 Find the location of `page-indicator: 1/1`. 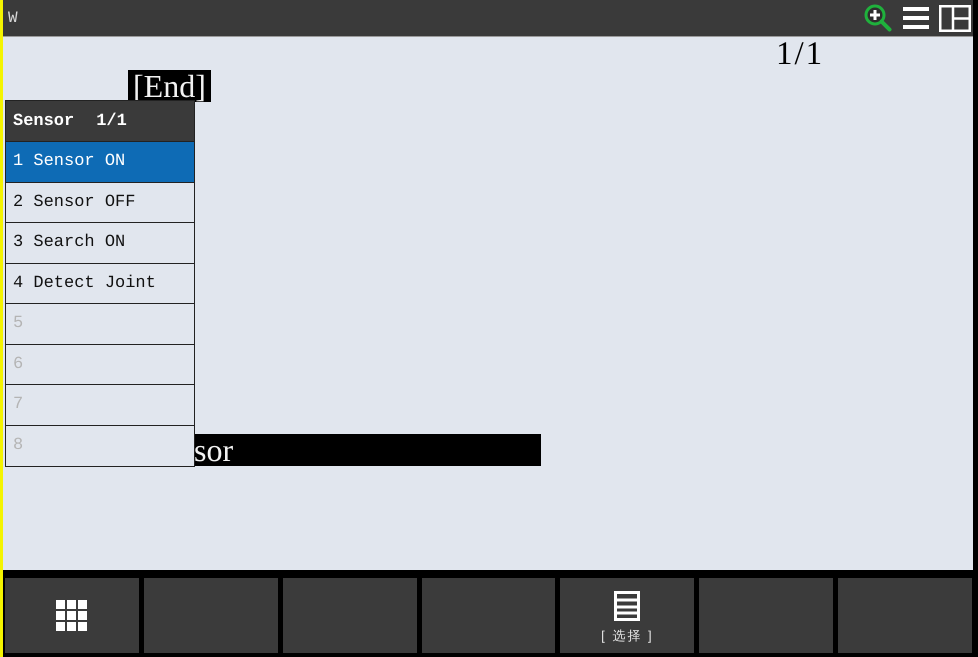

page-indicator: 1/1 is located at coordinates (800, 54).